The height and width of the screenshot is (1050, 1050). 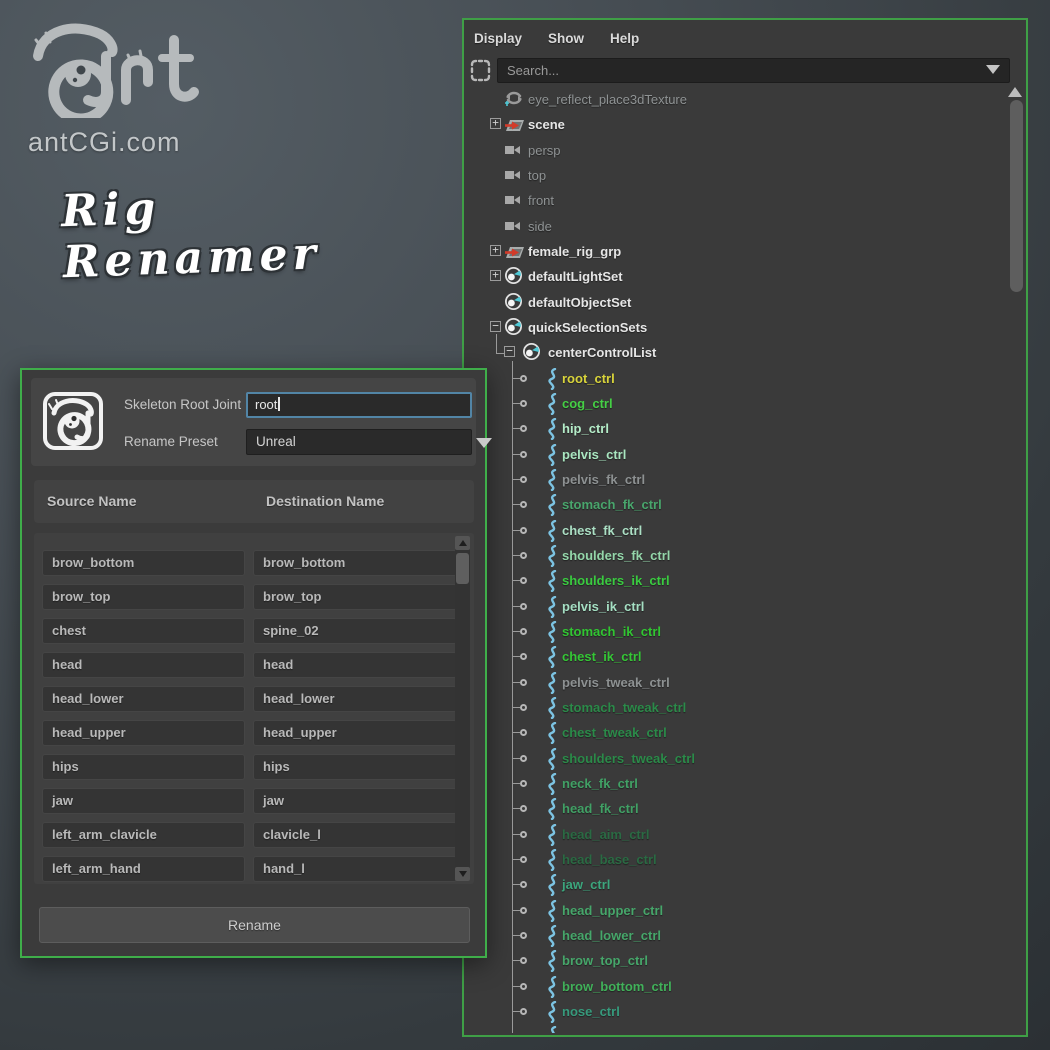 What do you see at coordinates (735, 986) in the screenshot?
I see `outliner-item-brow_bottom_ctrl: brow_bottom_ctrl` at bounding box center [735, 986].